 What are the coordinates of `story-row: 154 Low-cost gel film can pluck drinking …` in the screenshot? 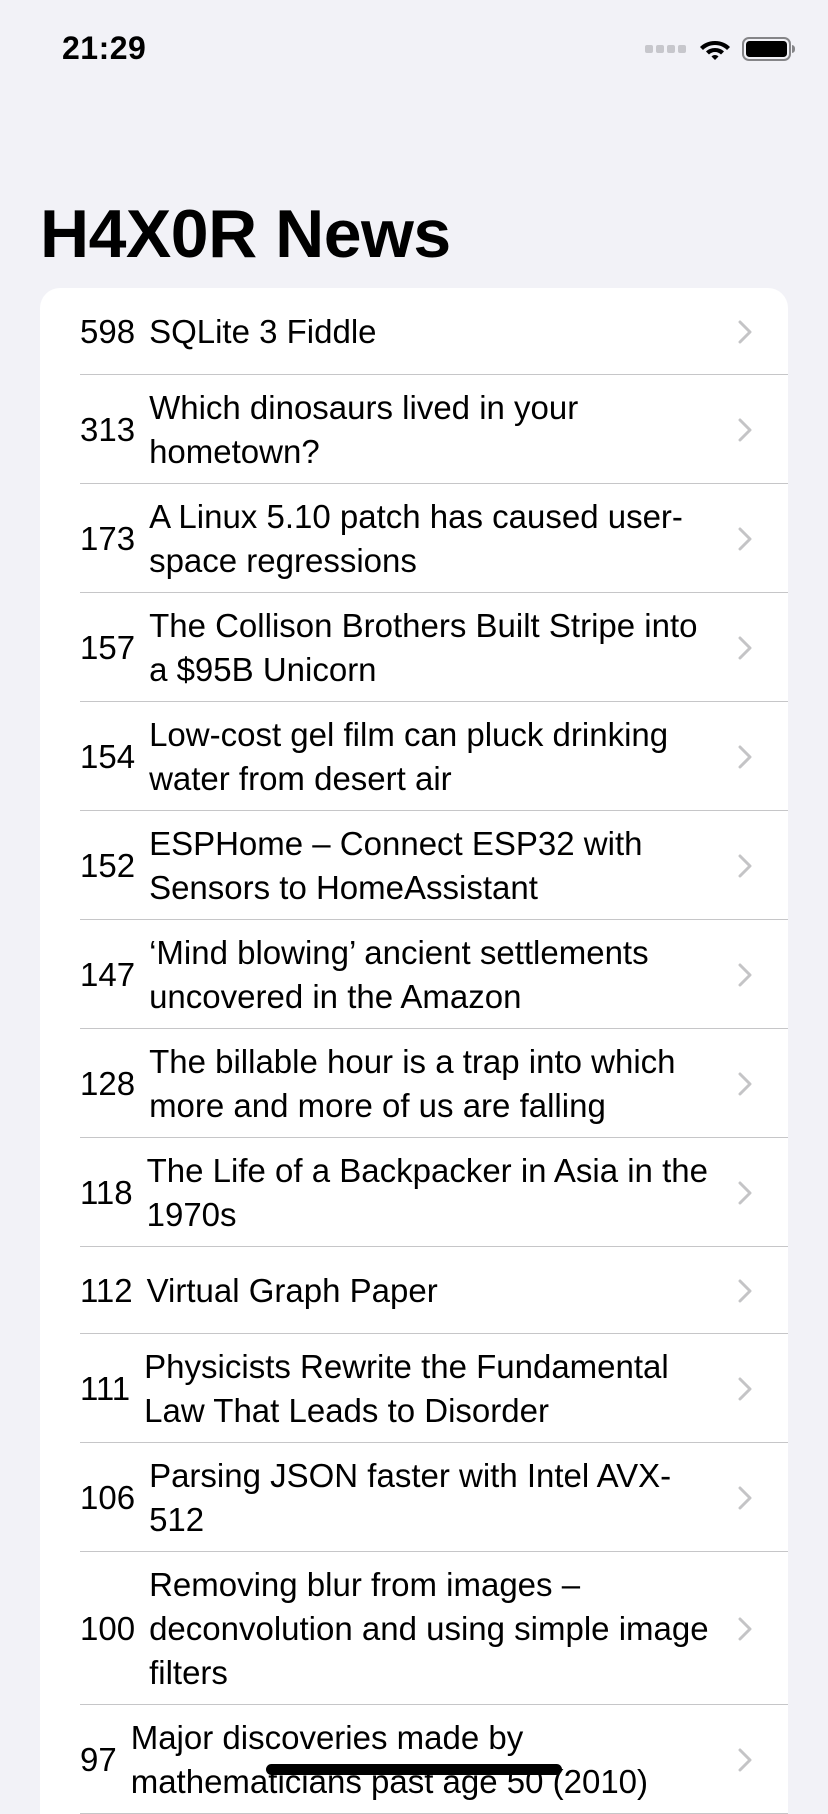 It's located at (414, 756).